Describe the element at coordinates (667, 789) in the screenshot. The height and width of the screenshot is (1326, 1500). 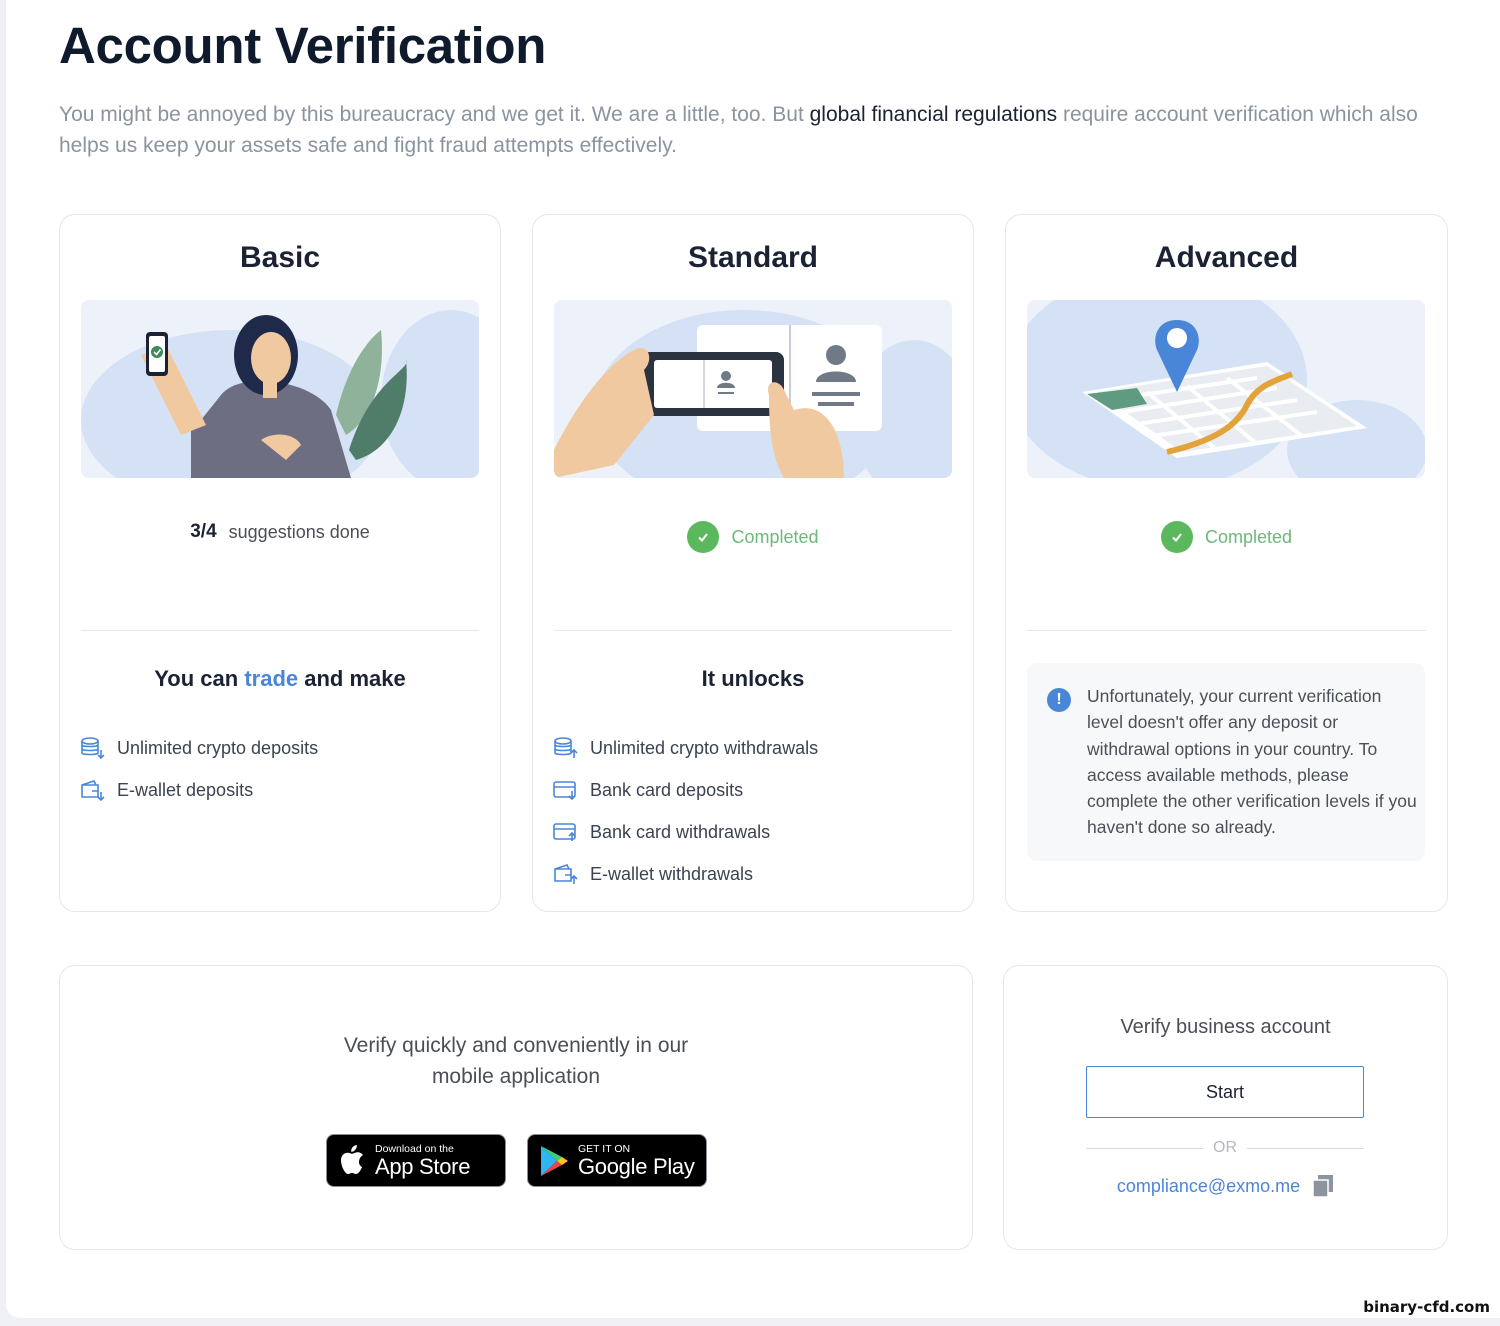
I see `perk-label: Bank card deposits` at that location.